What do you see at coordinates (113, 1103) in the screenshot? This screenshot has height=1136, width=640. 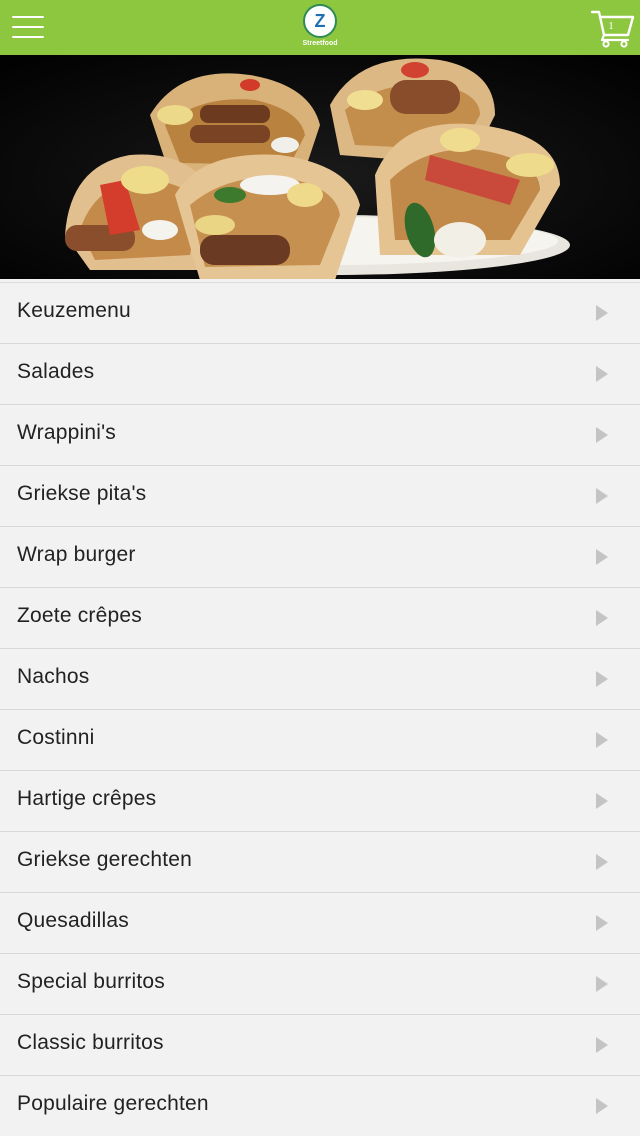 I see `list-item-label: Populaire gerechten` at bounding box center [113, 1103].